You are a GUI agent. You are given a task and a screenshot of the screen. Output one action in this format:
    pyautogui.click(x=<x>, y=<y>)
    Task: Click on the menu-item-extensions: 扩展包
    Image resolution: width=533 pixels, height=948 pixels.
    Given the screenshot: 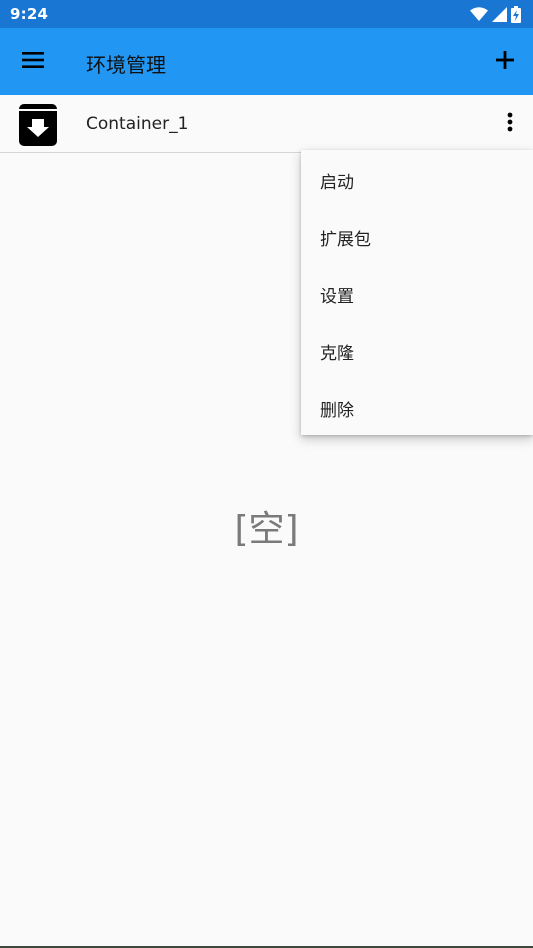 What is the action you would take?
    pyautogui.click(x=417, y=237)
    